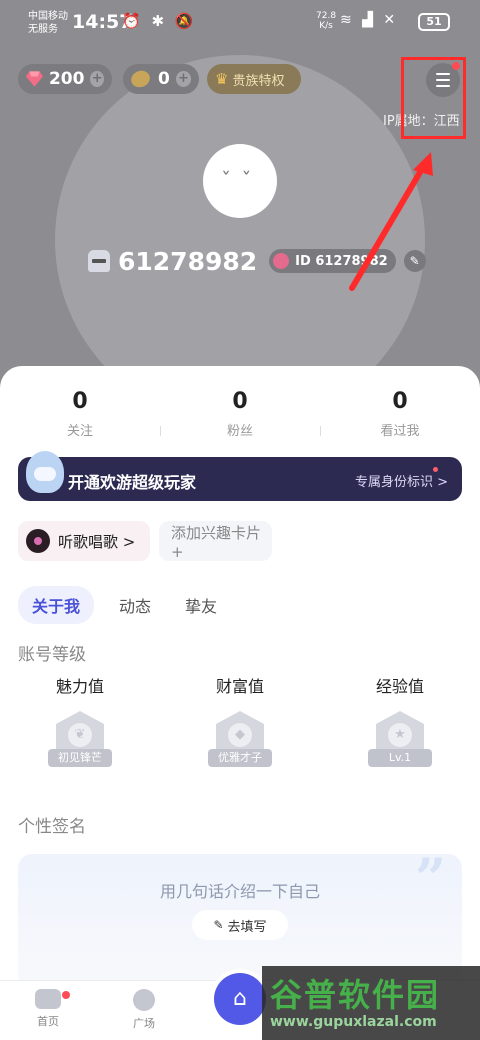  What do you see at coordinates (400, 413) in the screenshot?
I see `stat-visitors: 0 看过我` at bounding box center [400, 413].